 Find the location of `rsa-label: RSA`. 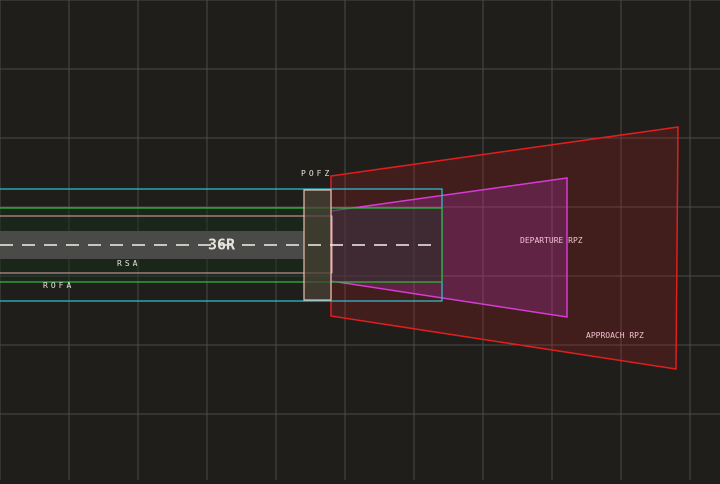

rsa-label: RSA is located at coordinates (128, 263).